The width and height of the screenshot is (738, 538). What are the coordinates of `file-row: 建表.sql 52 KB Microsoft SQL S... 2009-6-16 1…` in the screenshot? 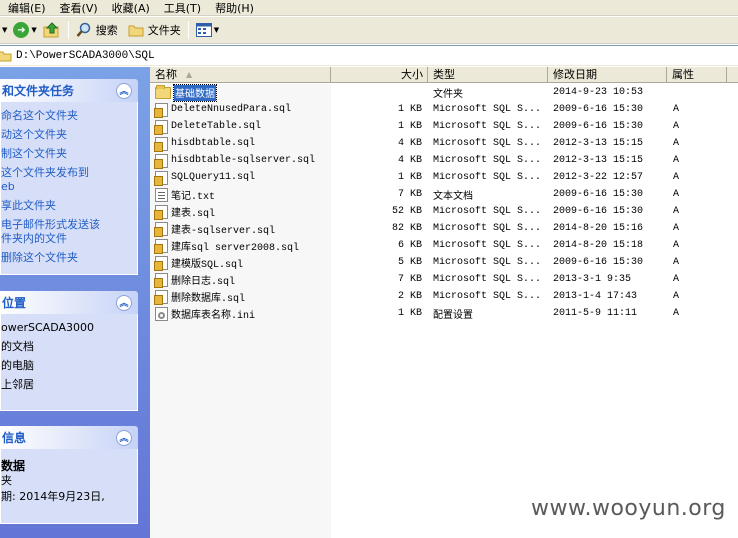 It's located at (444, 211).